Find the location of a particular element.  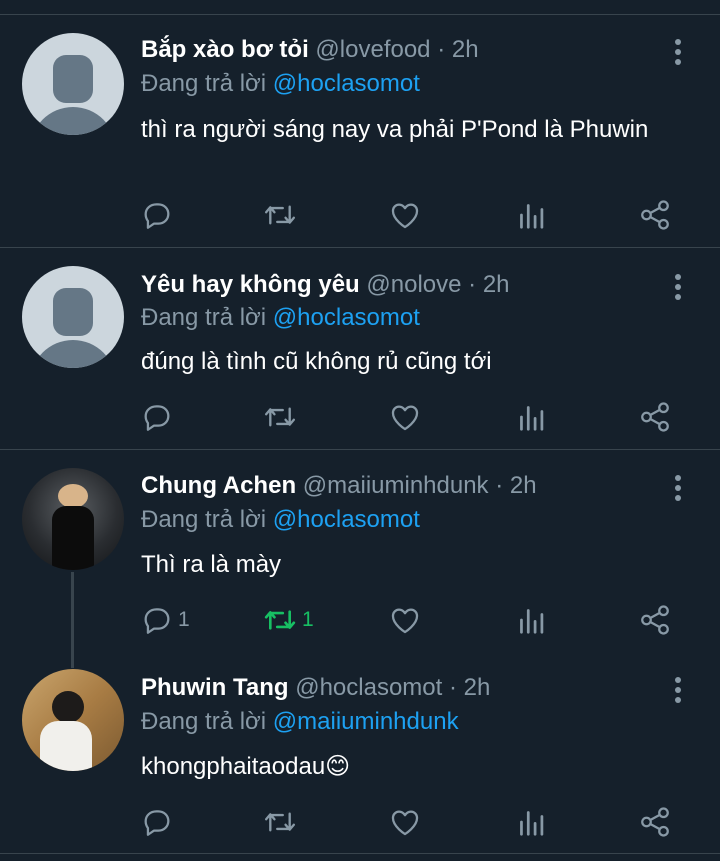

tweet-text: Thì ra là mày is located at coordinates (211, 564).